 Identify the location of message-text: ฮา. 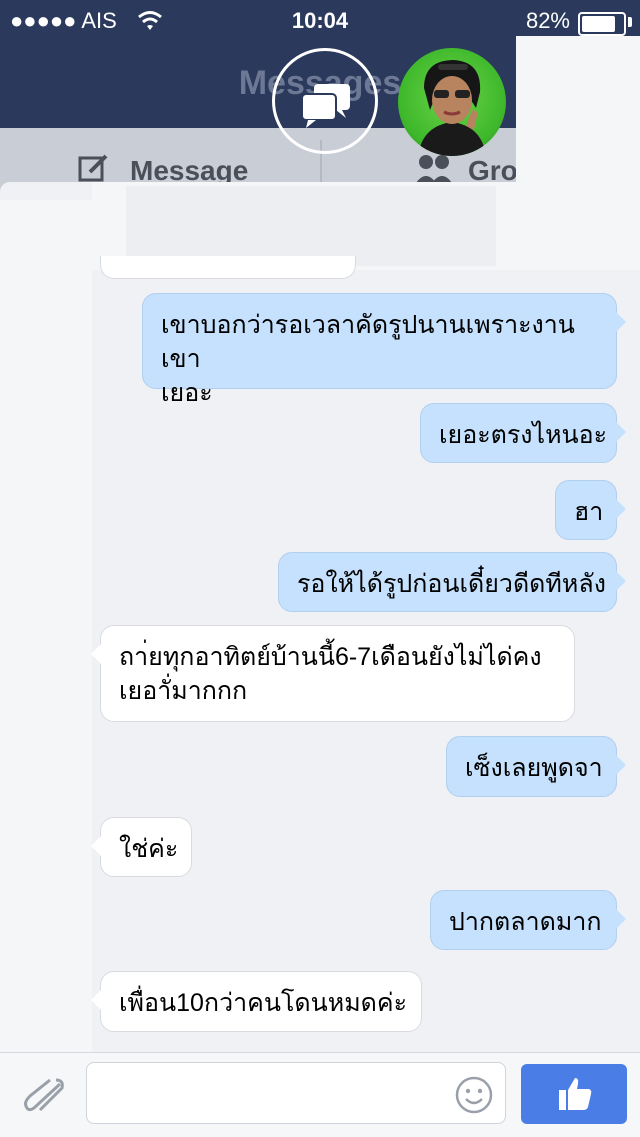
(589, 512).